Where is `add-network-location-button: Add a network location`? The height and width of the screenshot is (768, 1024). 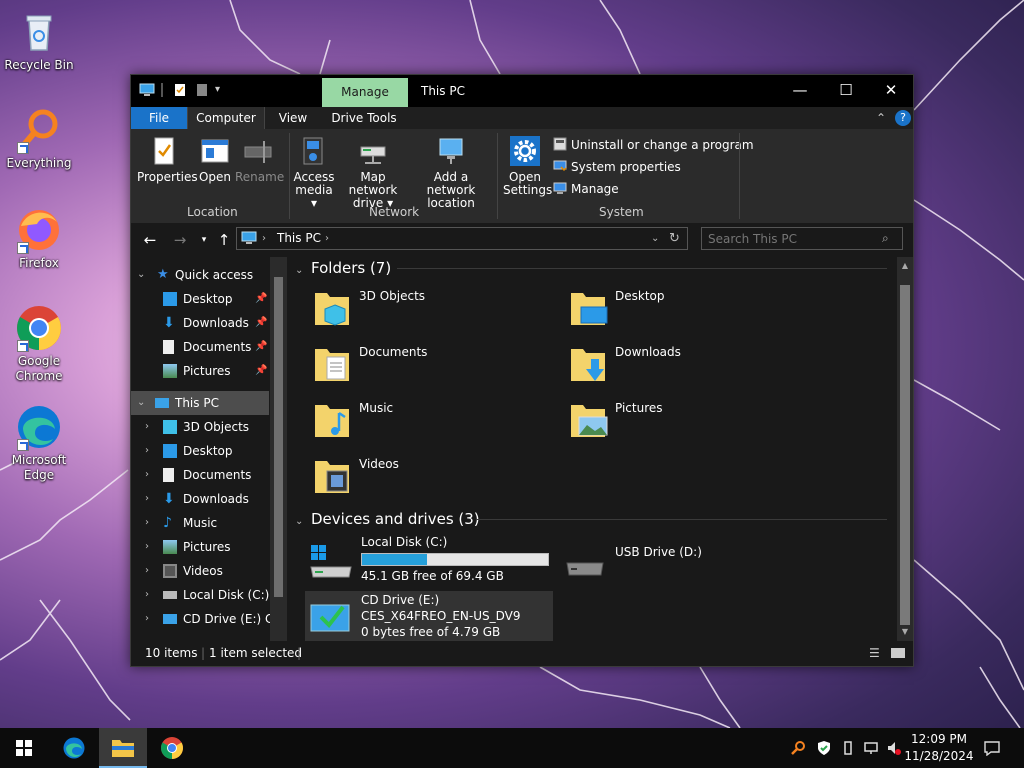
add-network-location-button: Add a network location is located at coordinates (451, 172).